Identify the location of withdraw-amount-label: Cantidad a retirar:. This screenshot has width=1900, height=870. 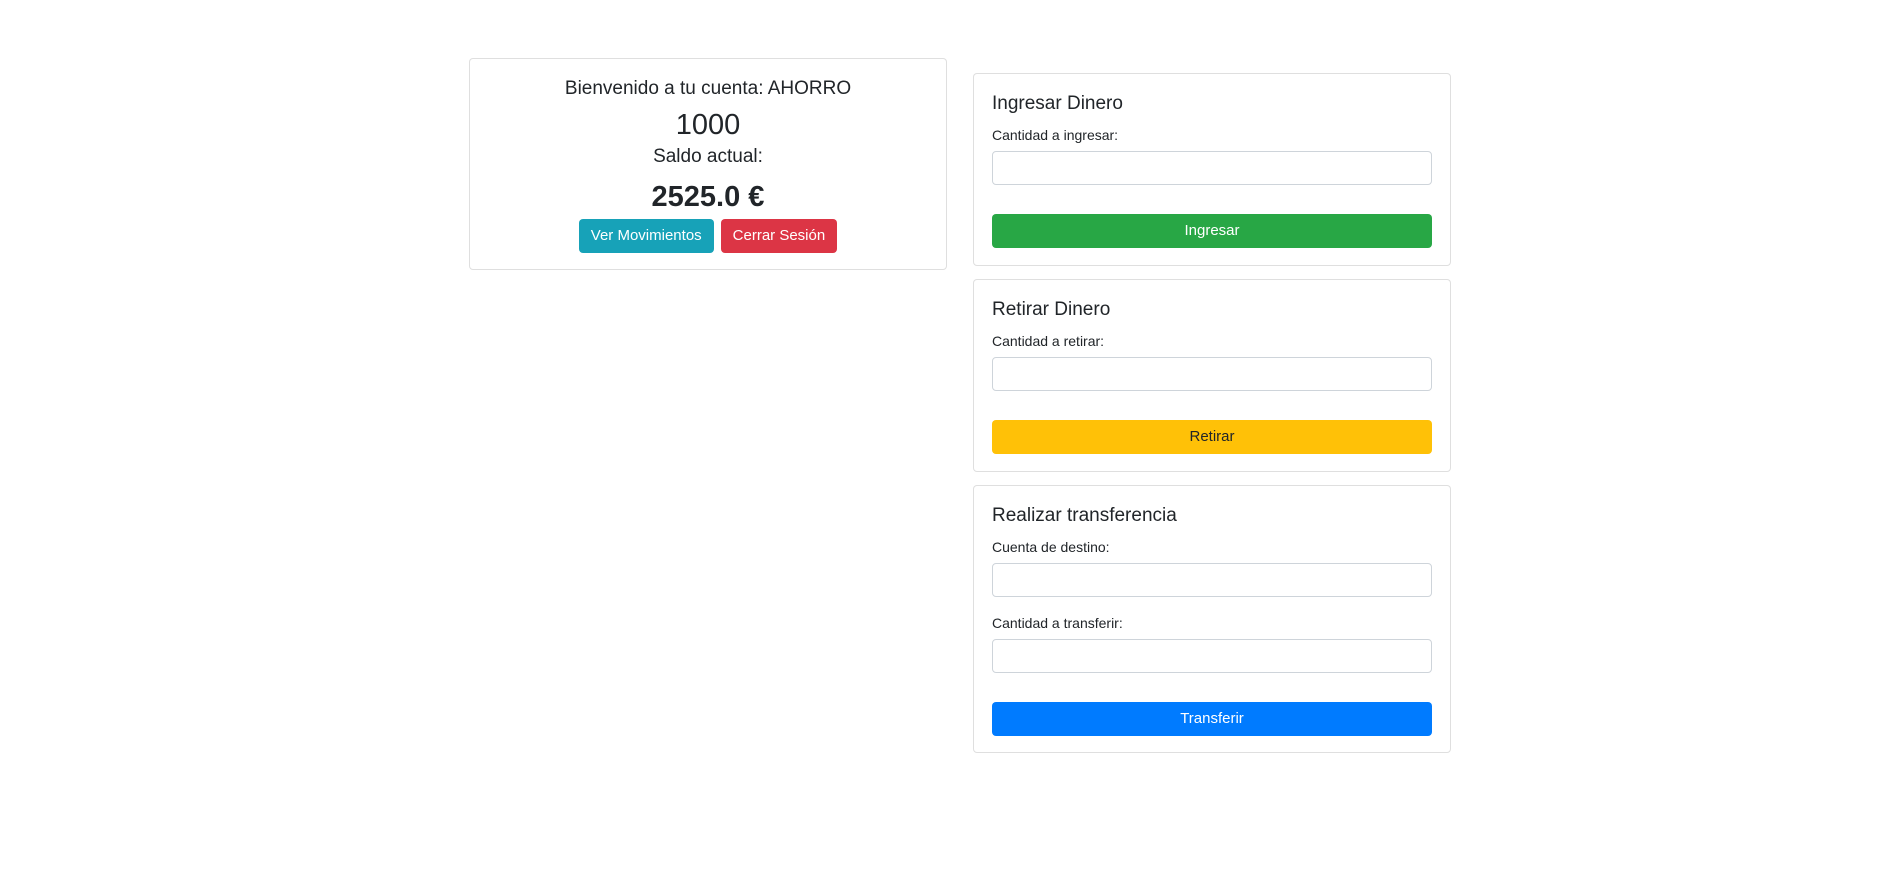
(1048, 341).